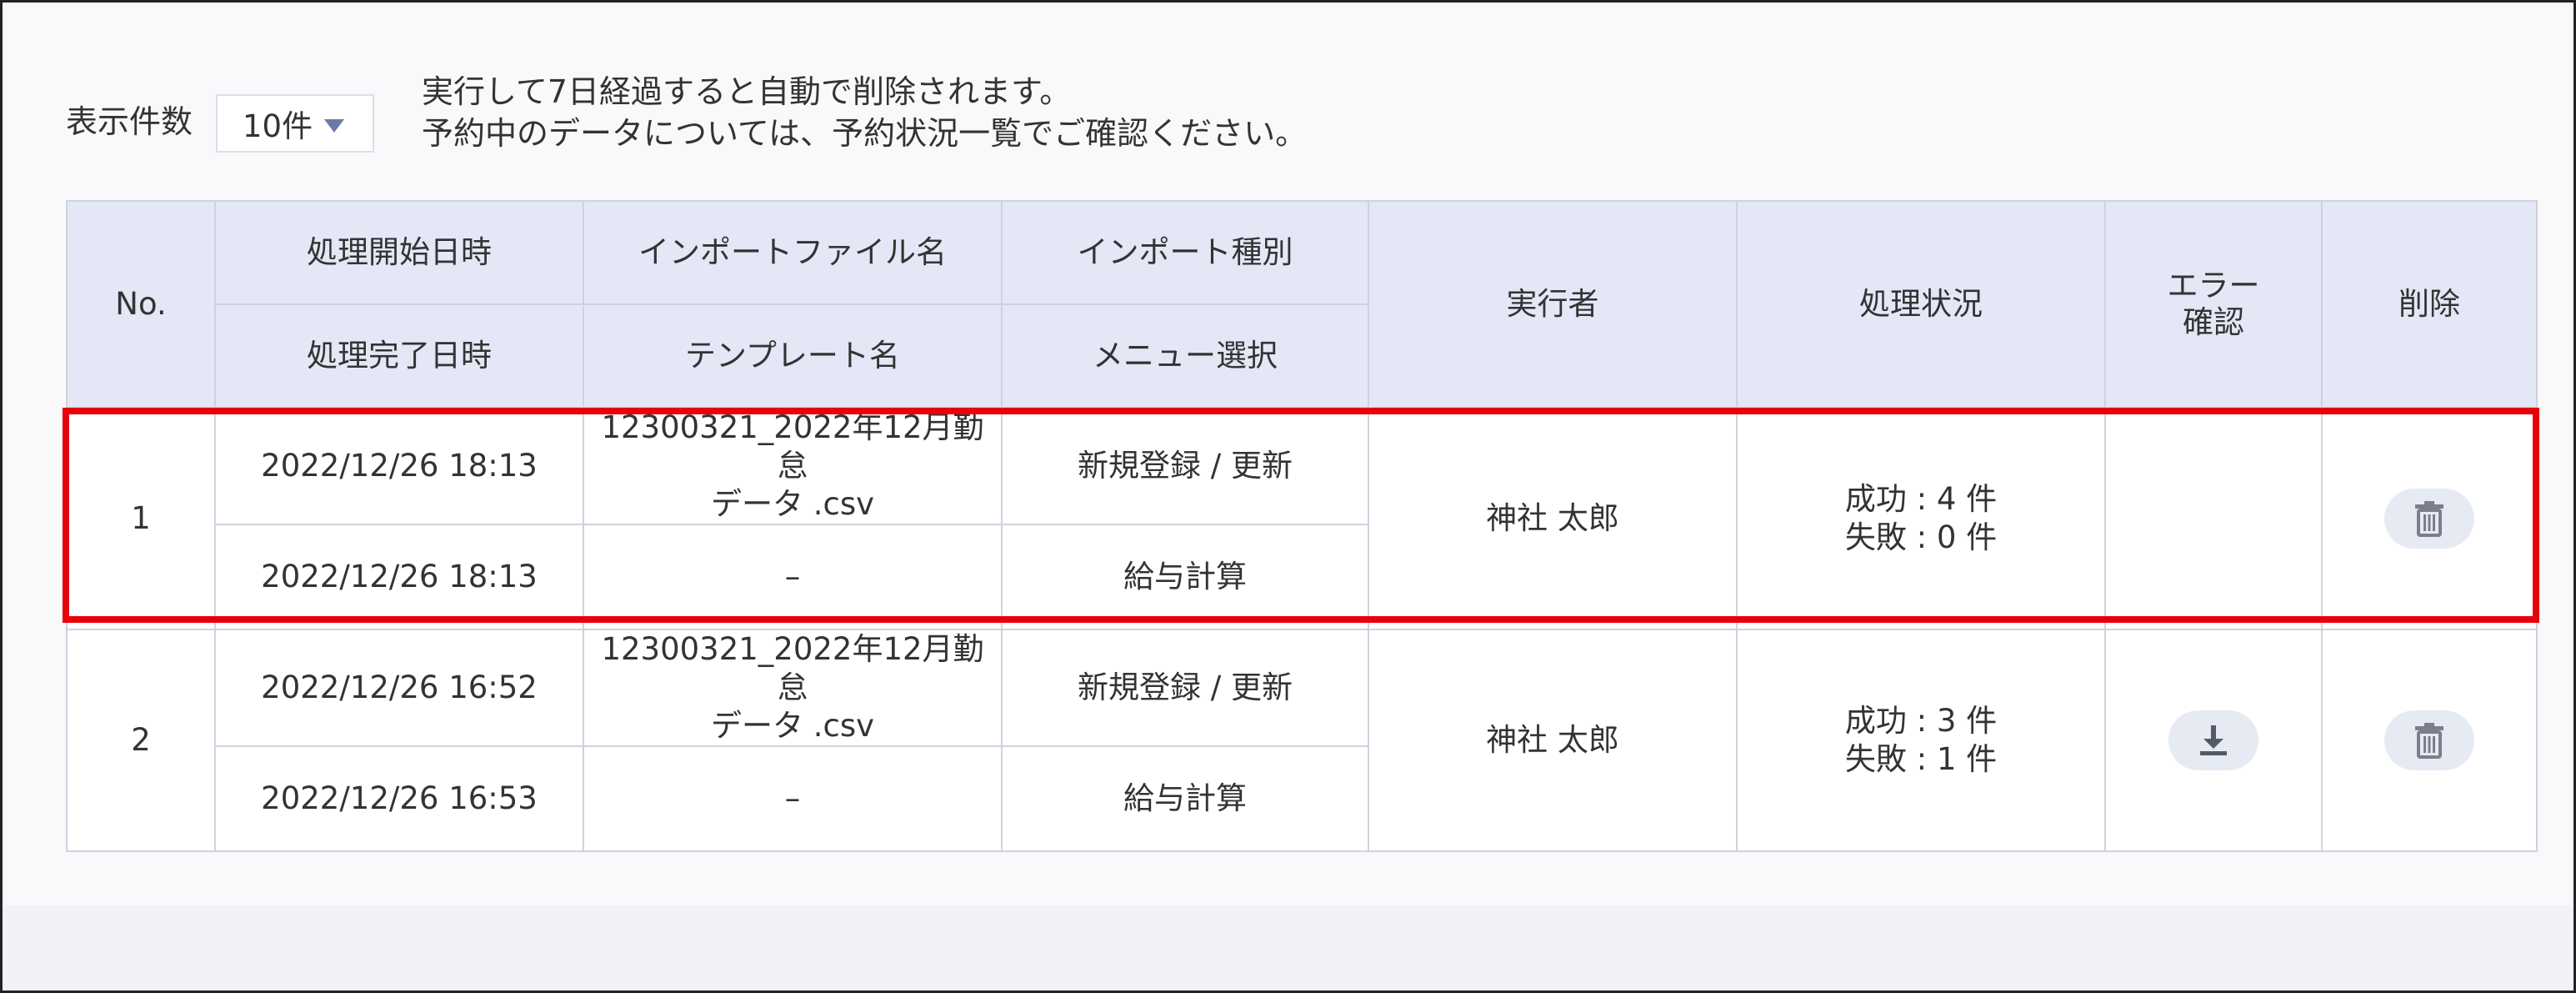  What do you see at coordinates (1185, 252) in the screenshot?
I see `header-import-type: インポート種別` at bounding box center [1185, 252].